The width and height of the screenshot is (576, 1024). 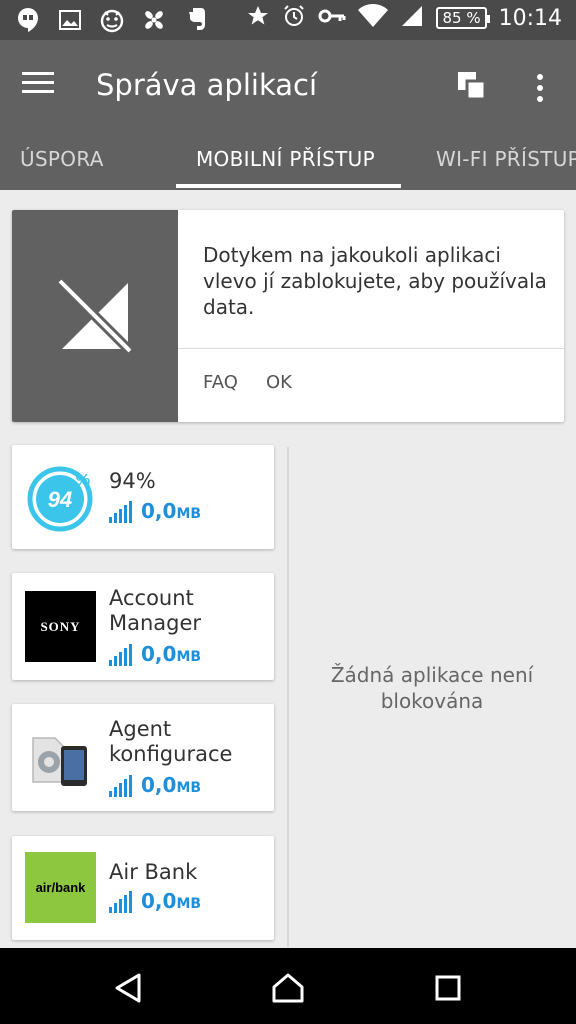 I want to click on tab-bar: ÚSPORA MOBILNÍ PŘÍSTUP WI-FI PŘÍSTUP, so click(x=288, y=162).